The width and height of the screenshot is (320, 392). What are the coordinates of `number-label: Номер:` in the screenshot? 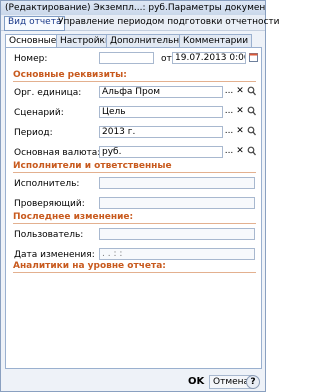 It's located at (31, 59).